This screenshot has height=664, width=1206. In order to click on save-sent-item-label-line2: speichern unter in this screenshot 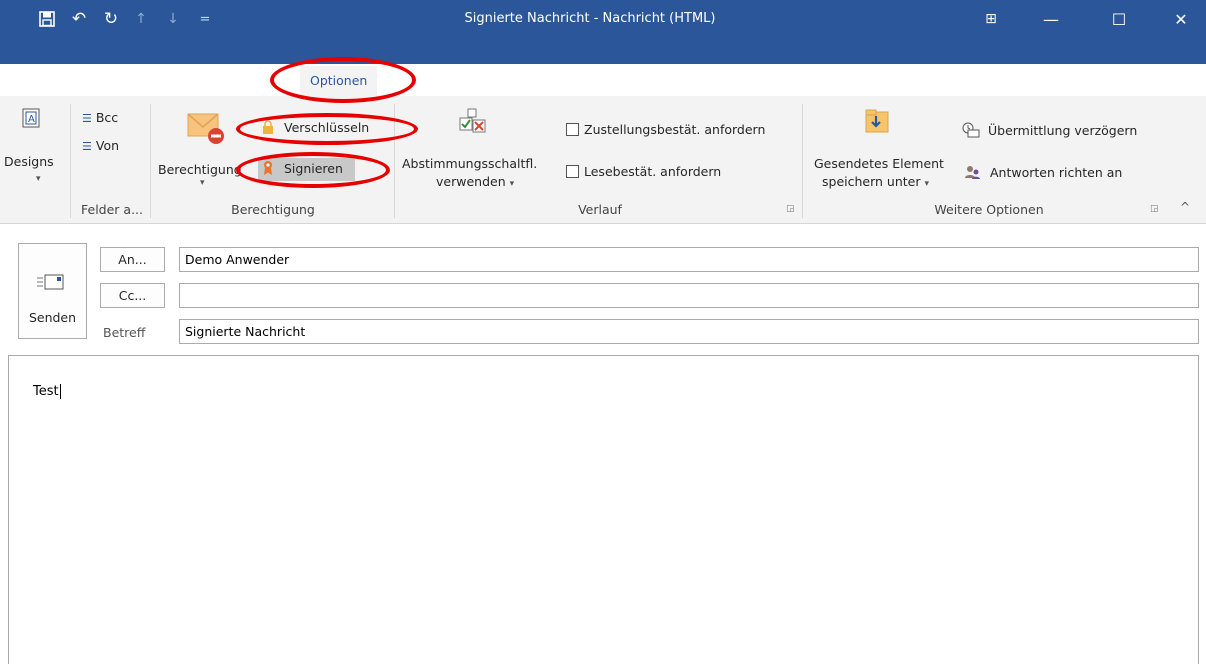, I will do `click(871, 181)`.